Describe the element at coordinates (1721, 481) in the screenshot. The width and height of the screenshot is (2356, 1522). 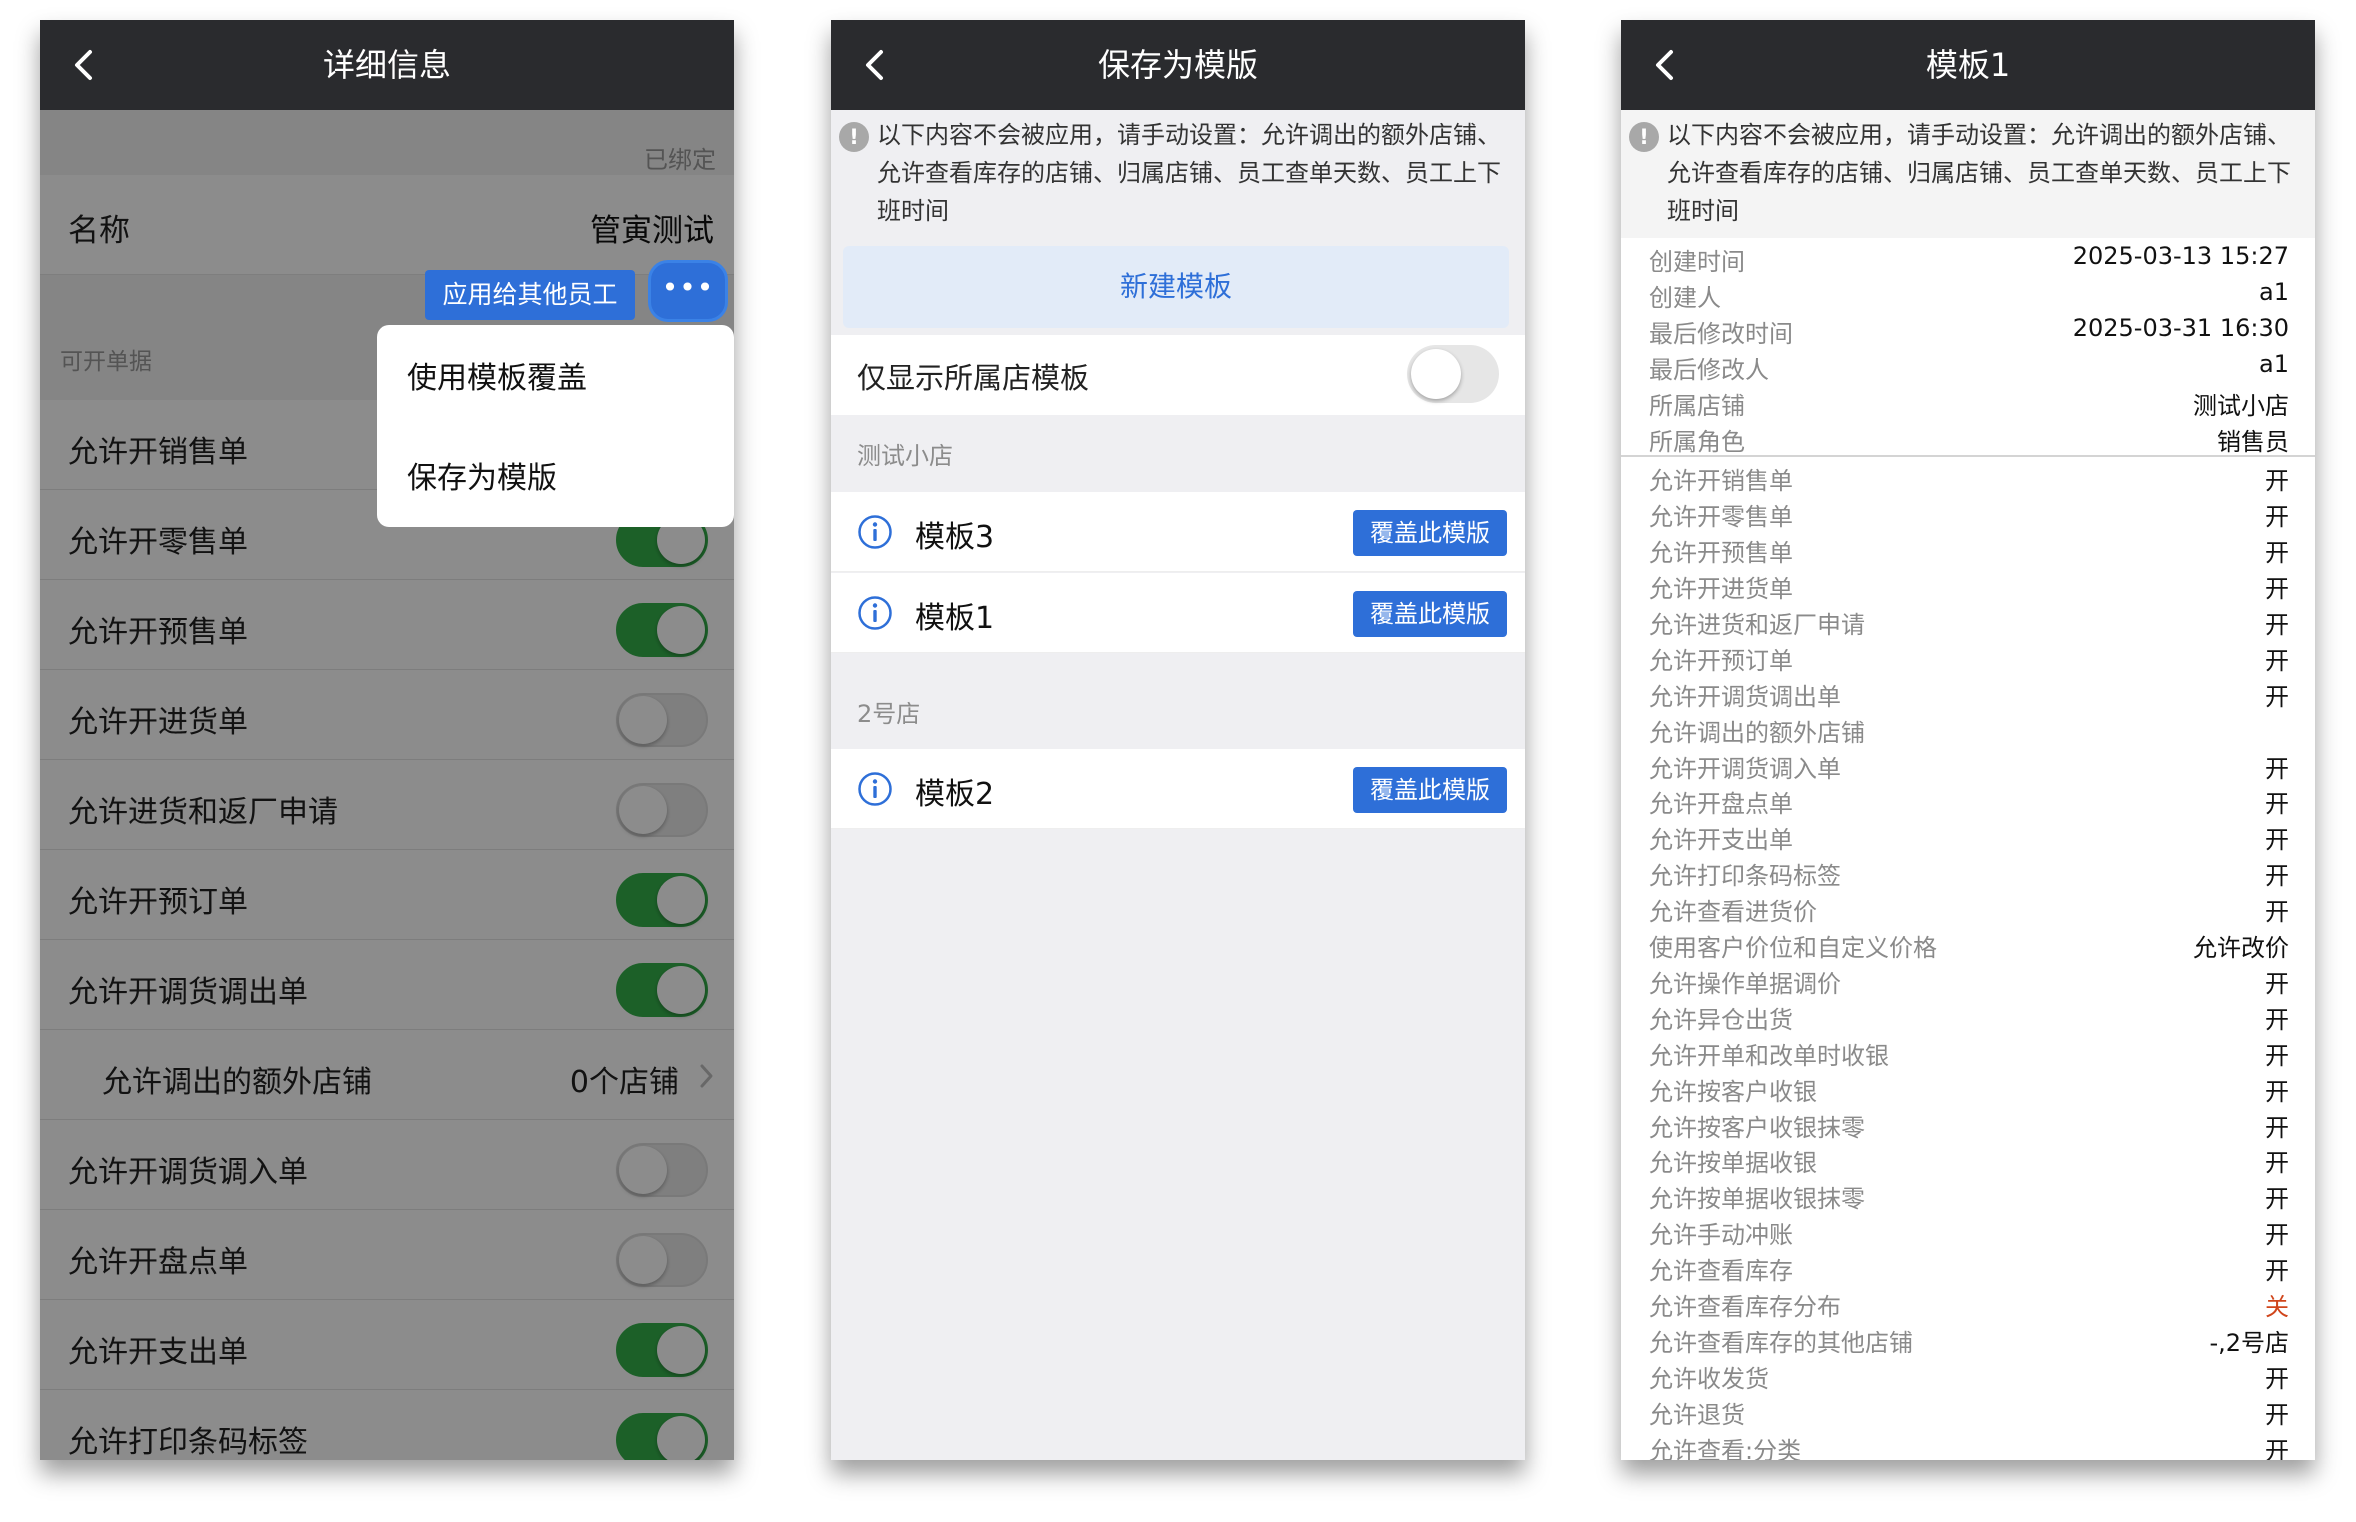
I see `row-label: 允许开销售单` at that location.